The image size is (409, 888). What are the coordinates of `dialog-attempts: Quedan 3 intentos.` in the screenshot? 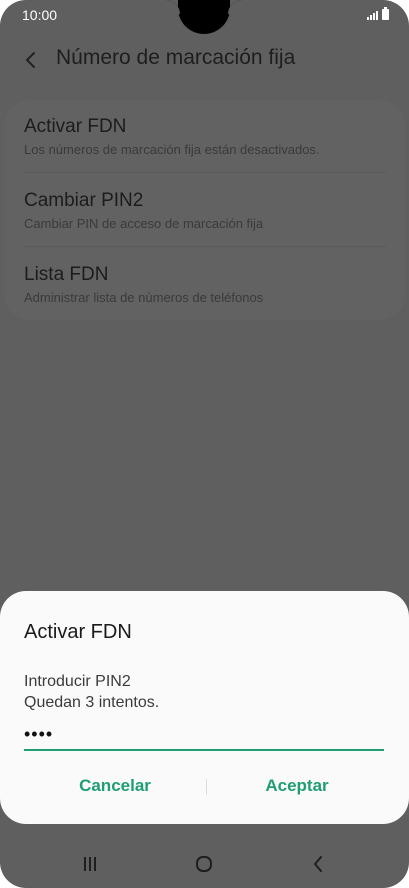 It's located at (92, 702).